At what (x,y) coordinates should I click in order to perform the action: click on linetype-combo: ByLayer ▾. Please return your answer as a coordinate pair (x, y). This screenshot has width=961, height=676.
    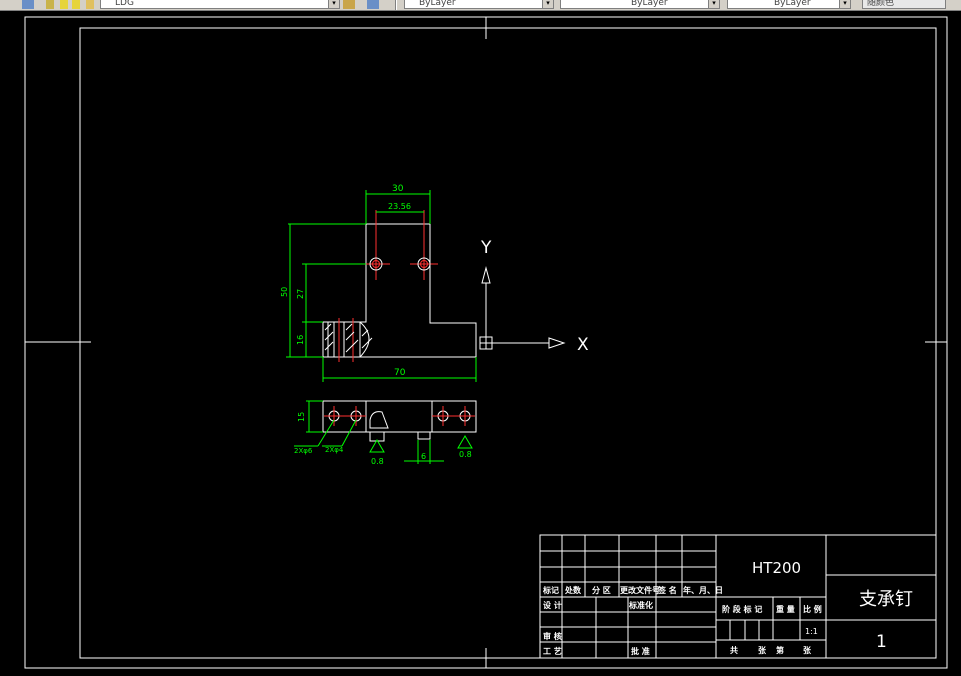
    Looking at the image, I should click on (640, 4).